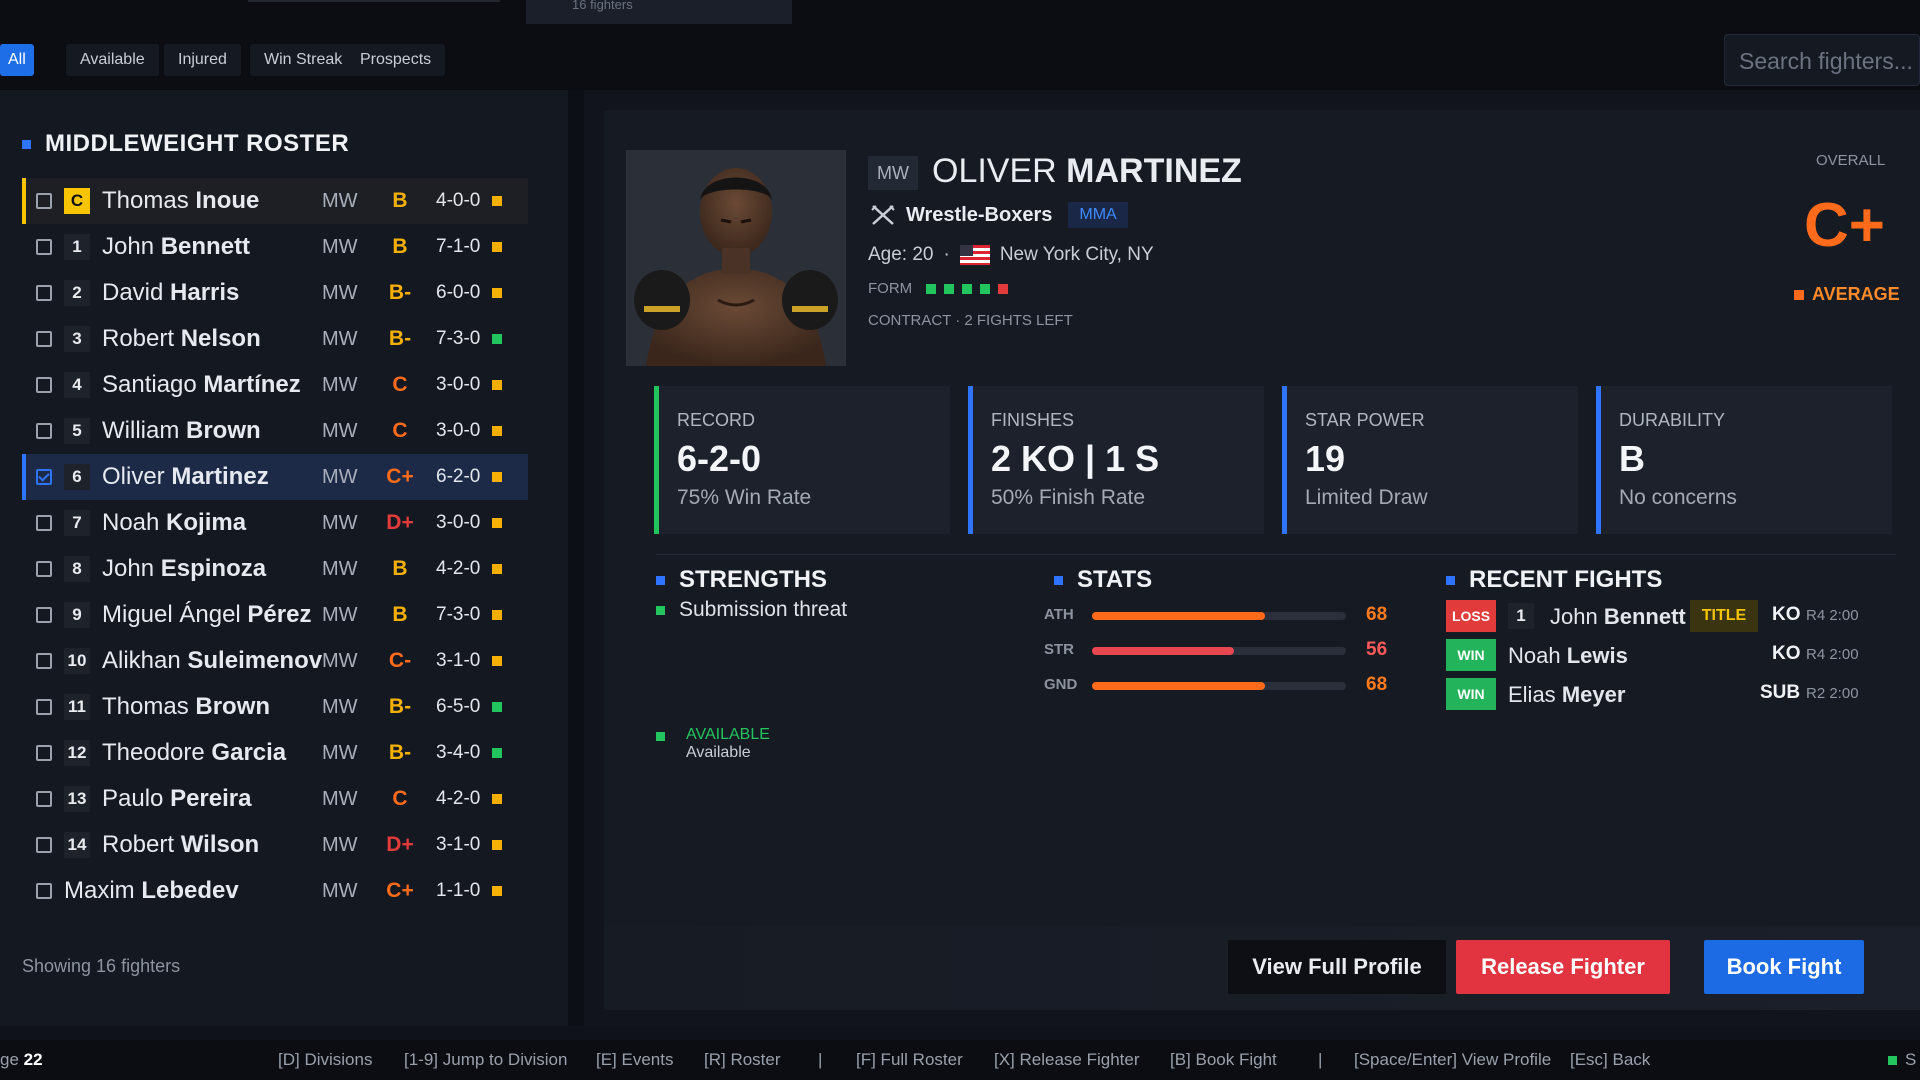  I want to click on roster-row: 4 Santiago Martínez MW C 3-0-0, so click(275, 385).